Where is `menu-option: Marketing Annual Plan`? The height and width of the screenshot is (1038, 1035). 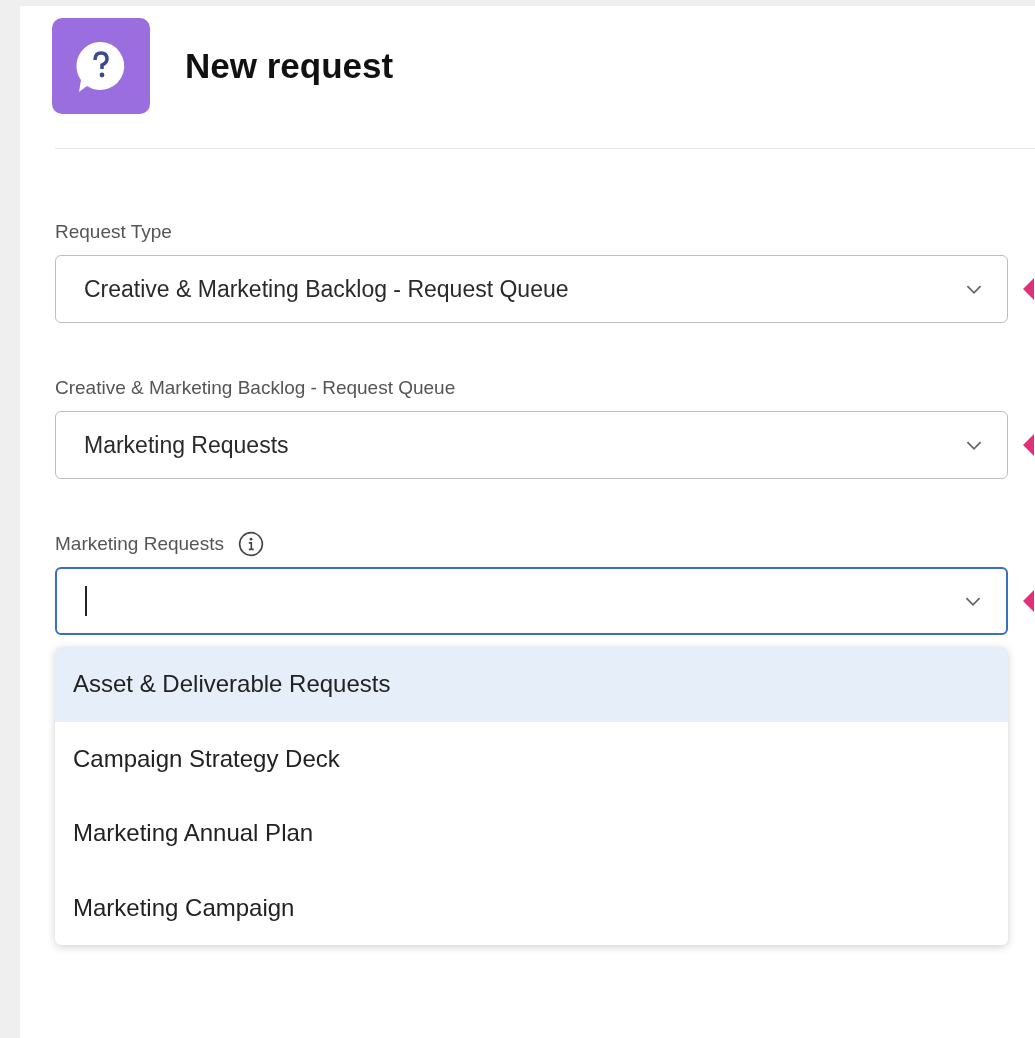
menu-option: Marketing Annual Plan is located at coordinates (531, 833).